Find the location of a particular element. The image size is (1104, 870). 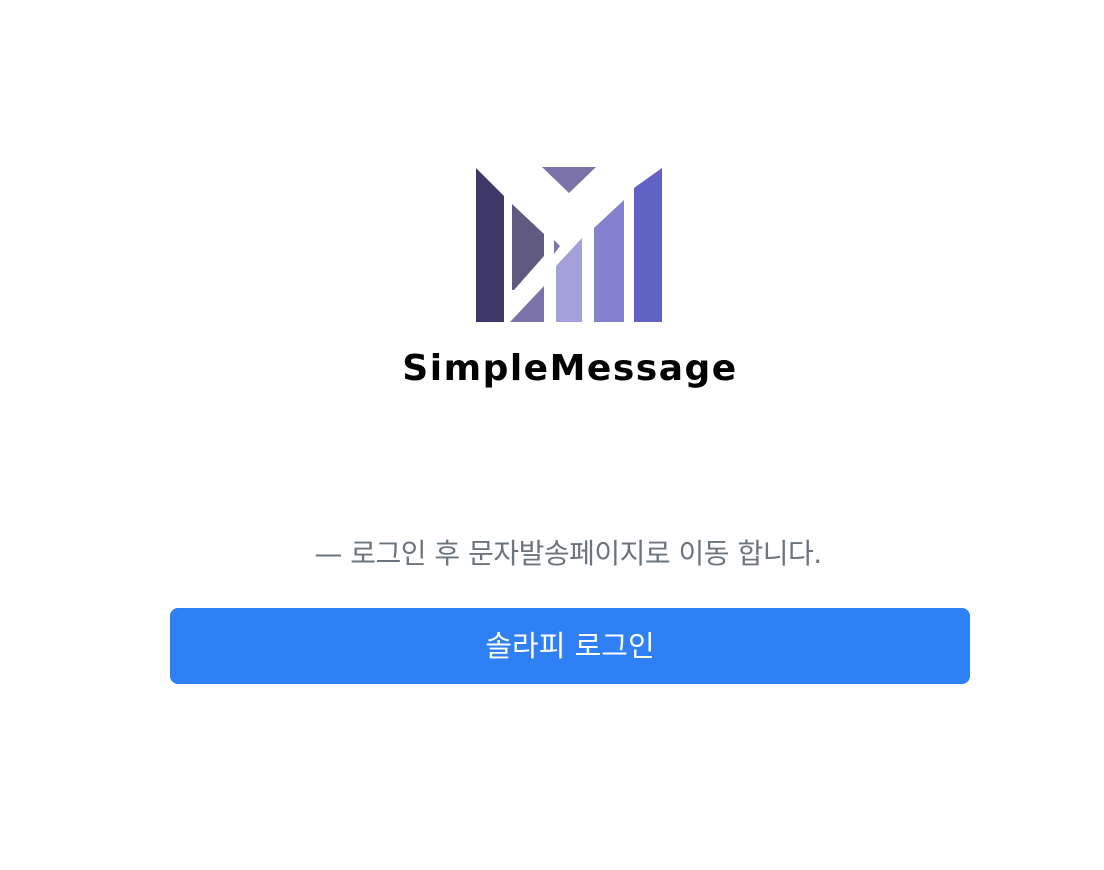

logo-fourth-bar is located at coordinates (609, 261).